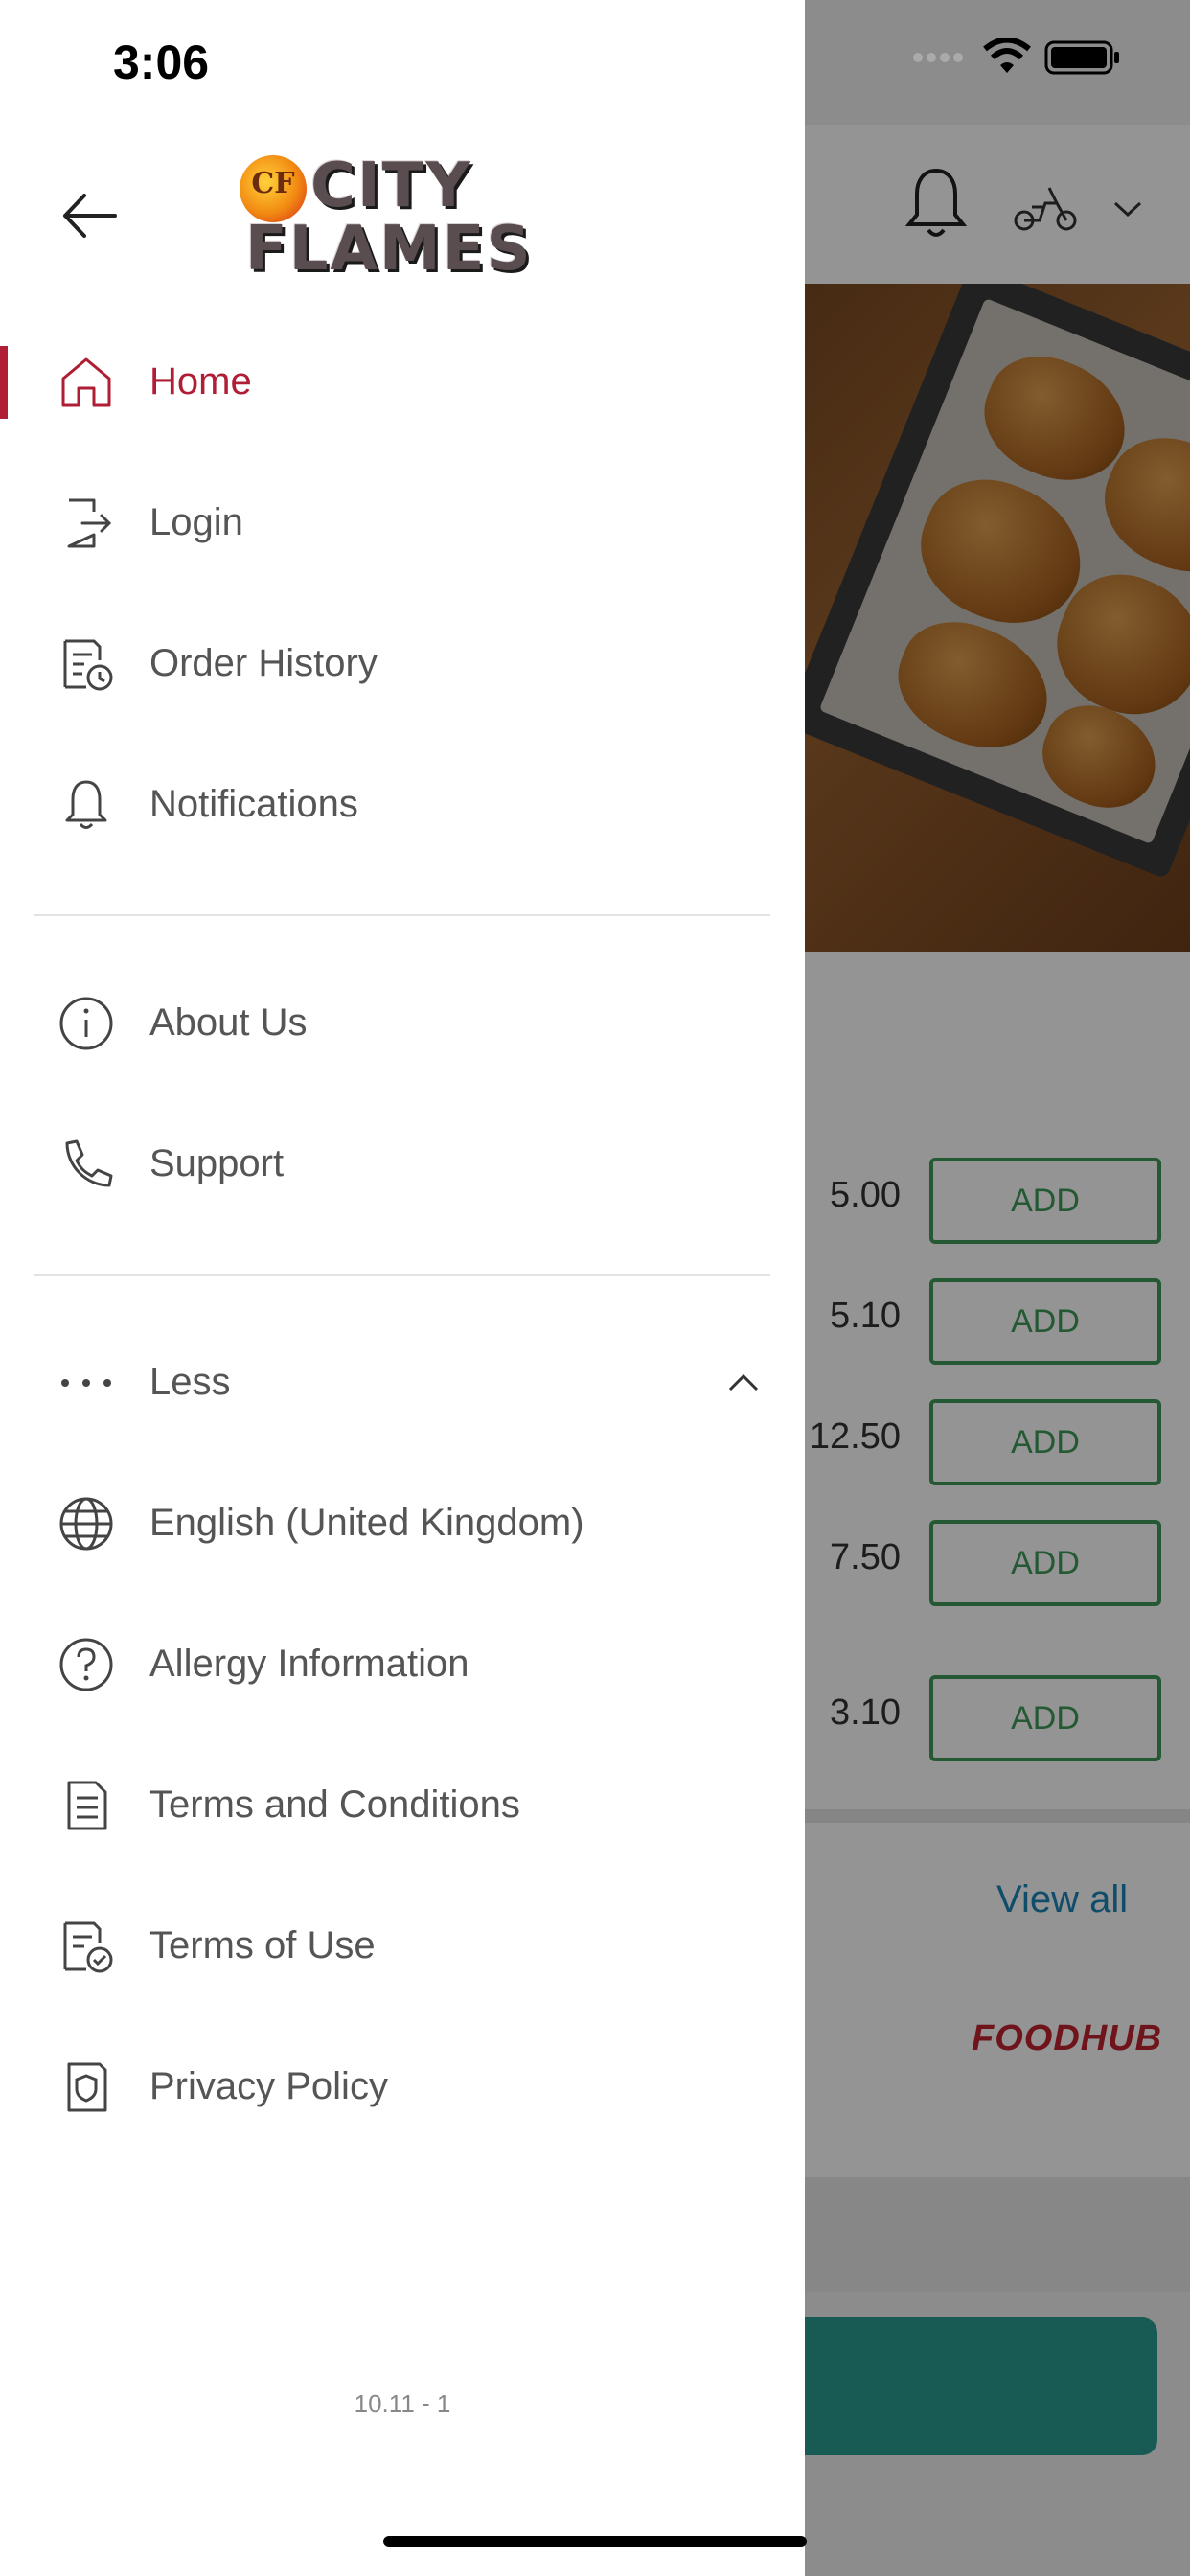 The height and width of the screenshot is (2576, 1190). What do you see at coordinates (422, 216) in the screenshot?
I see `city-flames-logo: CF CITY FLAMES` at bounding box center [422, 216].